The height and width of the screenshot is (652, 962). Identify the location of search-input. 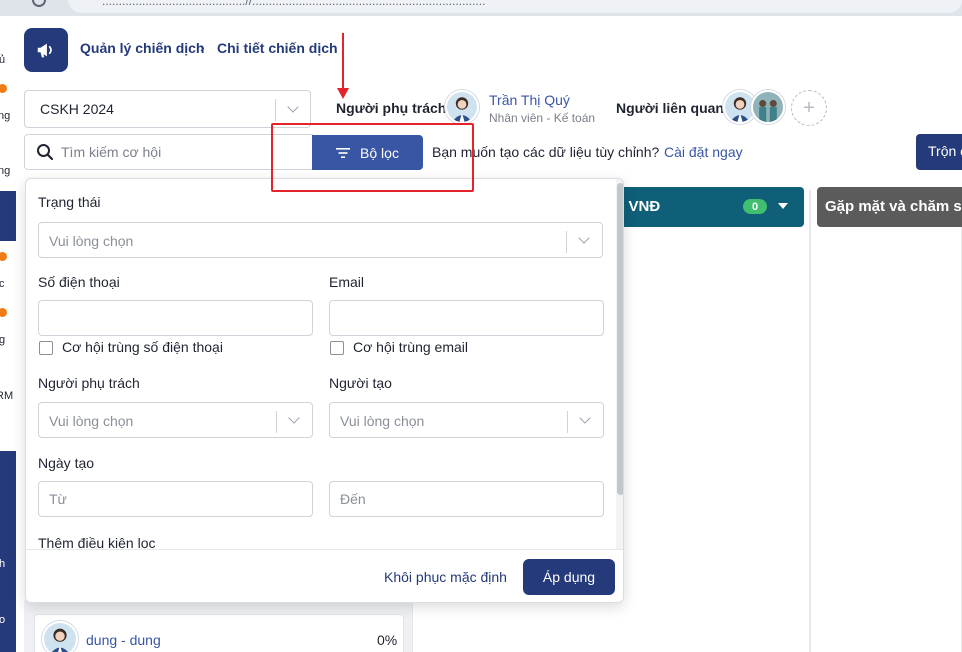
(181, 152).